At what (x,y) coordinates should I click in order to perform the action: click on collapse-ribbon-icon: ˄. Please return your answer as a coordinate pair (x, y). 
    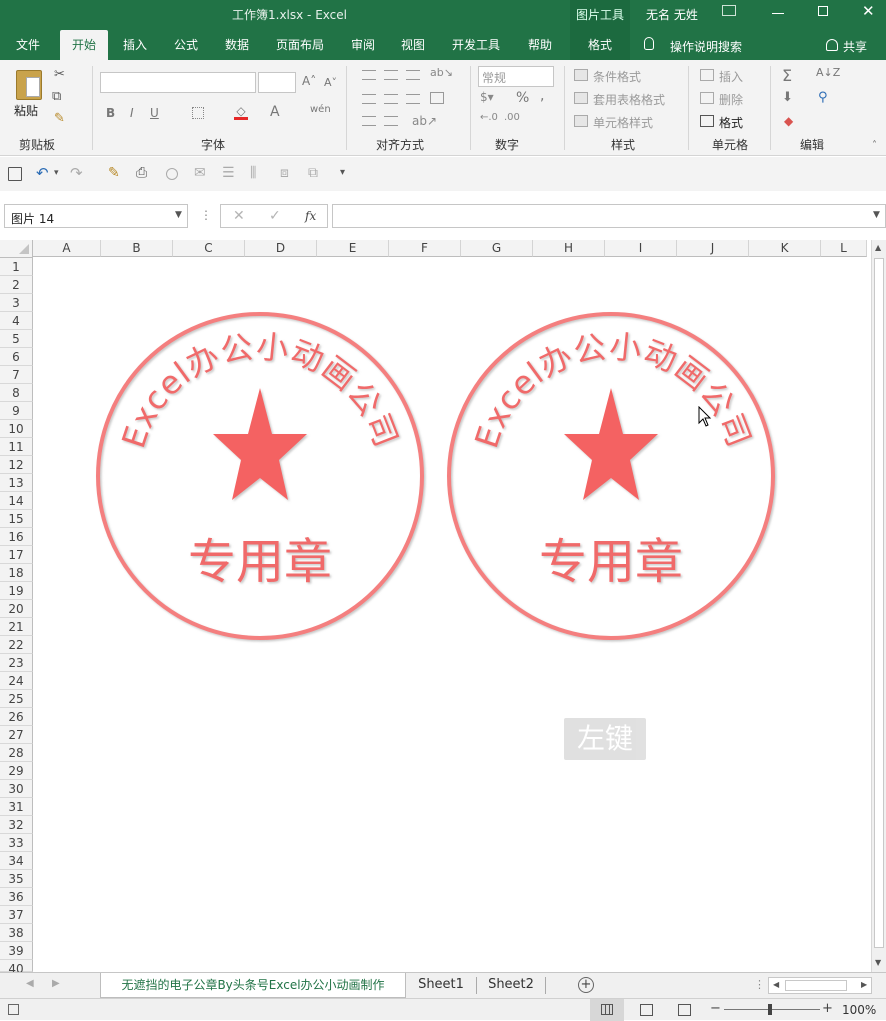
    Looking at the image, I should click on (874, 145).